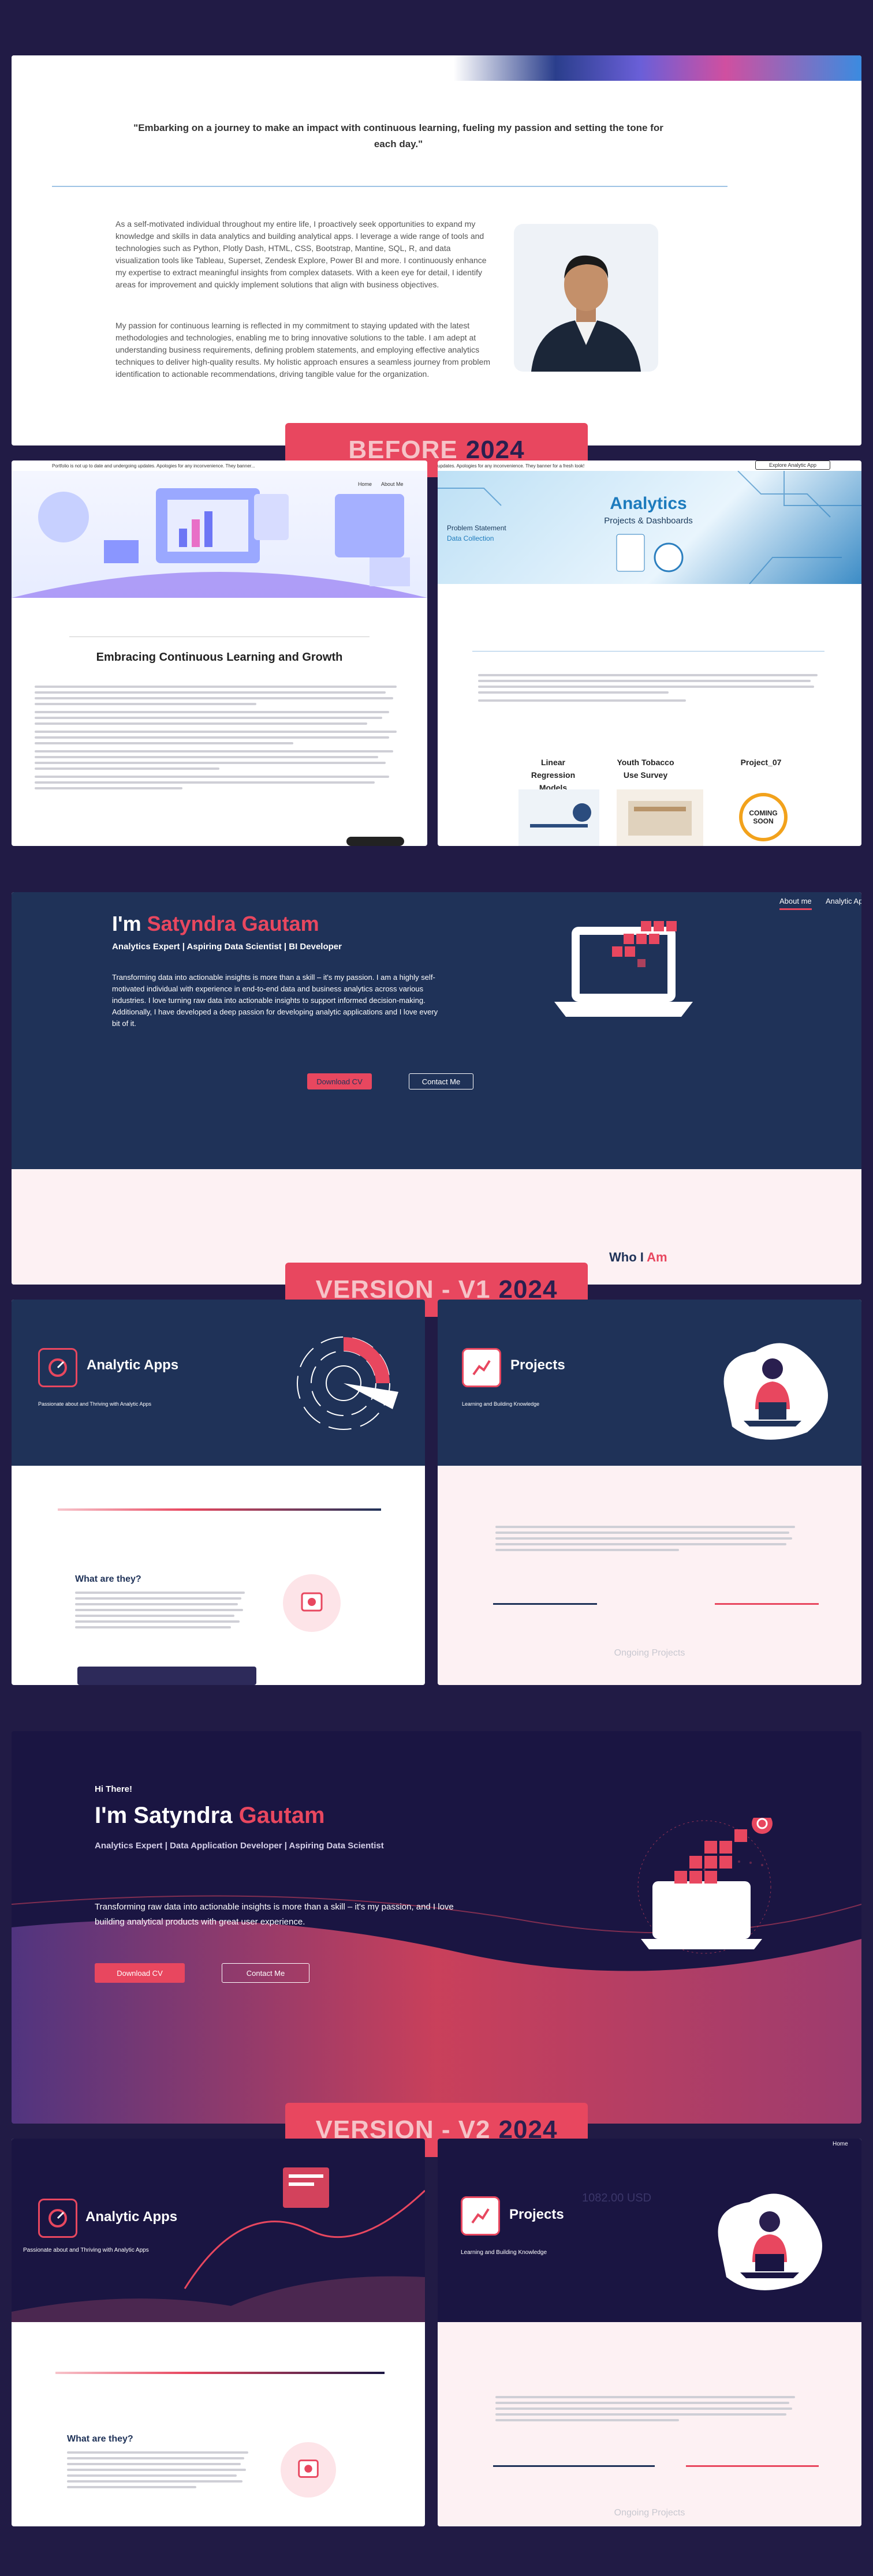  Describe the element at coordinates (795, 904) in the screenshot. I see `v1-nav-about: About me` at that location.